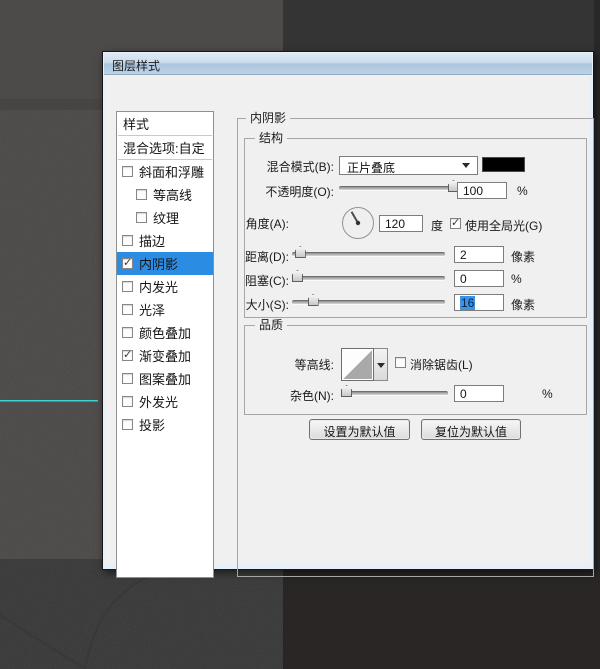 The width and height of the screenshot is (600, 669). What do you see at coordinates (297, 276) in the screenshot?
I see `choke-slider-thumb` at bounding box center [297, 276].